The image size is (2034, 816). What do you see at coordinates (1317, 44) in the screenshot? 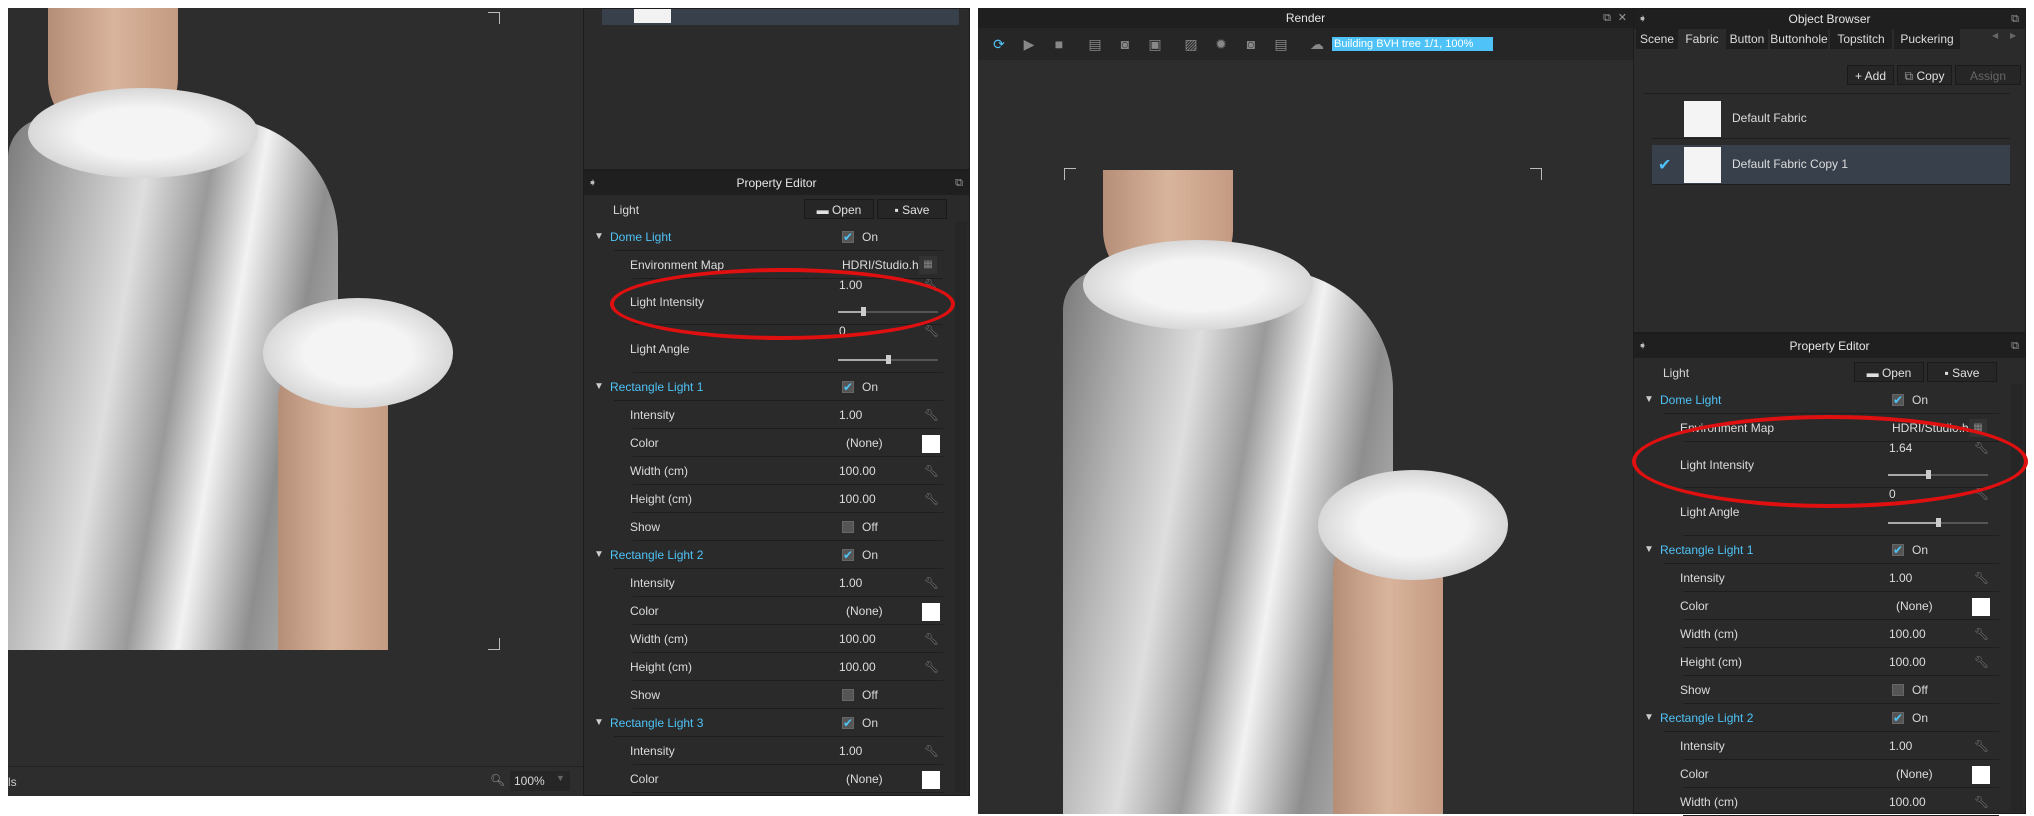
I see `cloud-render-icon: ☁` at bounding box center [1317, 44].